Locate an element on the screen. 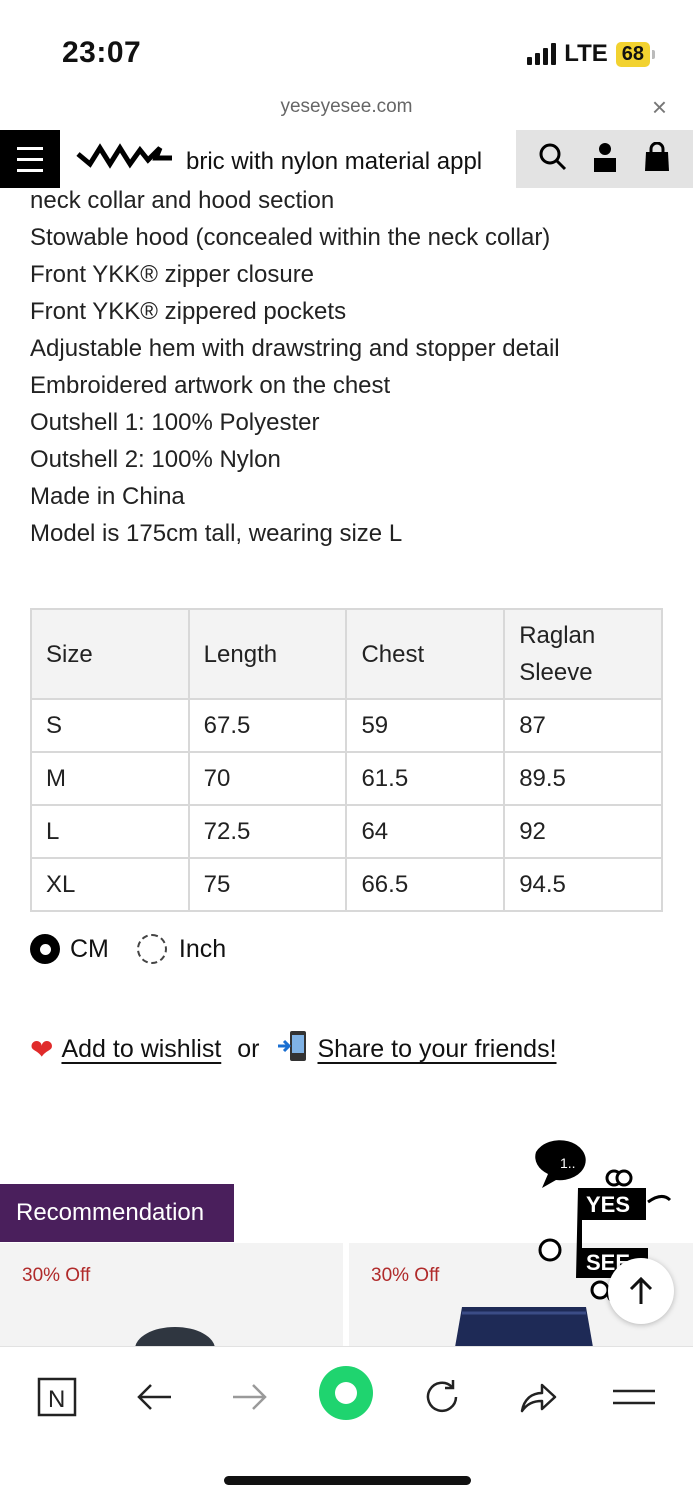 This screenshot has width=693, height=1500. tab-letter: N is located at coordinates (56, 1399).